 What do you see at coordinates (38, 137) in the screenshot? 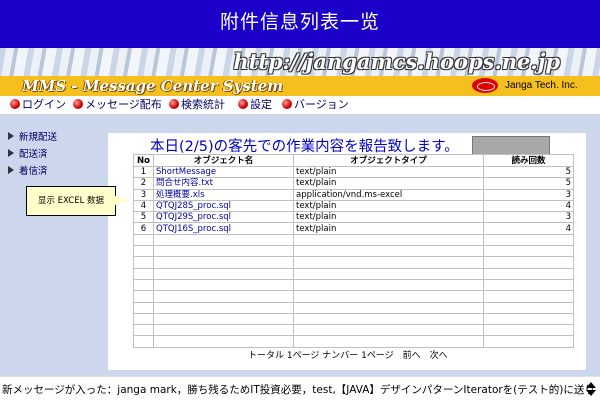
I see `sidebar-item-label: 新規配送` at bounding box center [38, 137].